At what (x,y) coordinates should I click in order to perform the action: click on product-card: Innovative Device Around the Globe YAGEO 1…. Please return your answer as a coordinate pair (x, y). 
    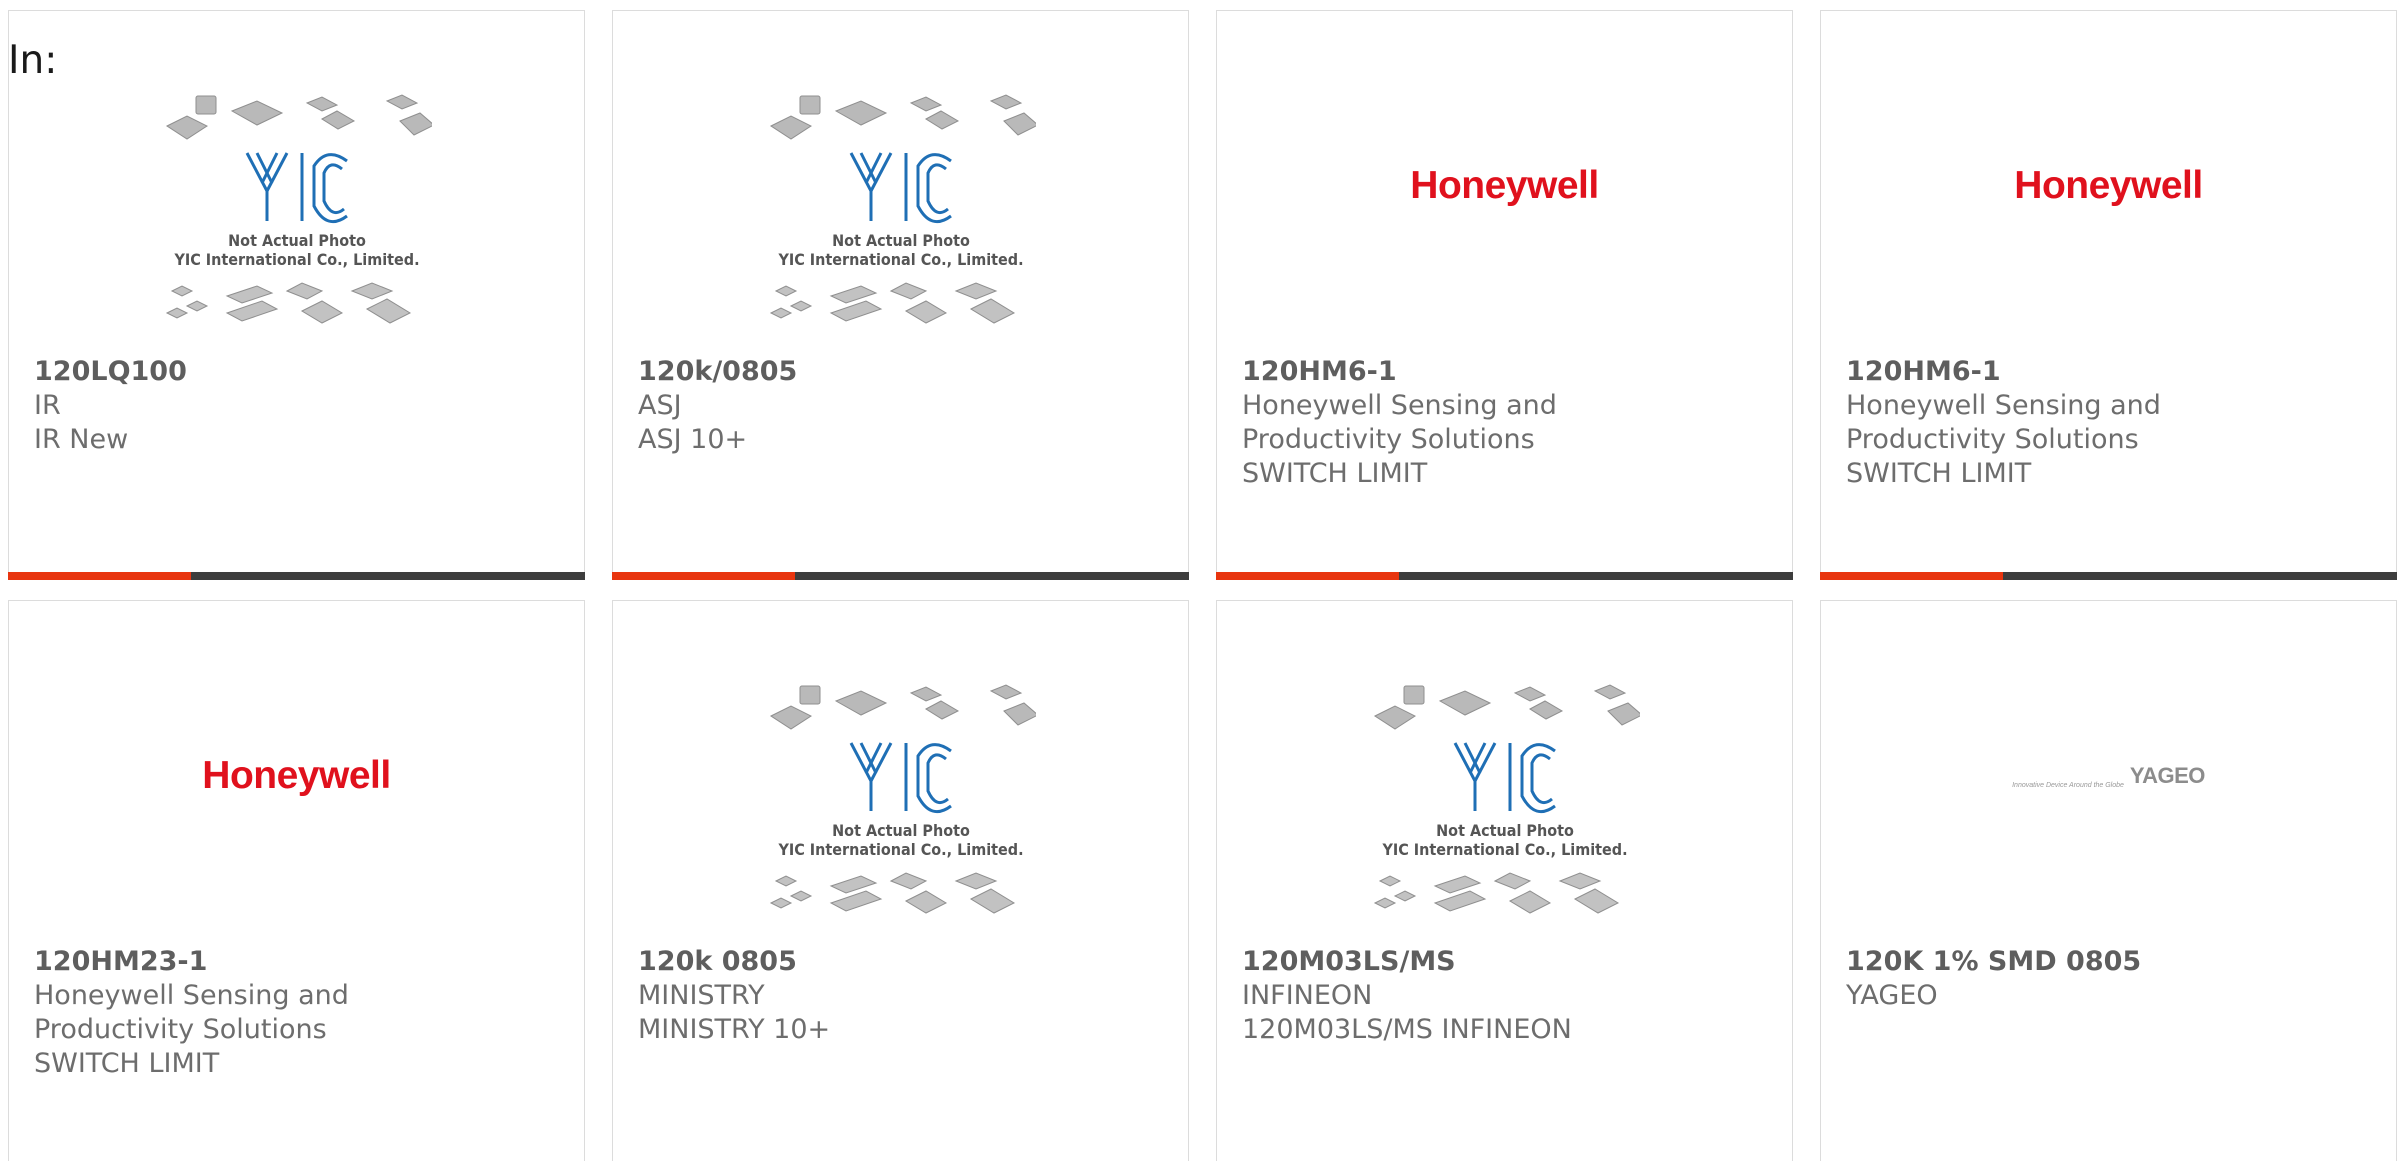
    Looking at the image, I should click on (2108, 880).